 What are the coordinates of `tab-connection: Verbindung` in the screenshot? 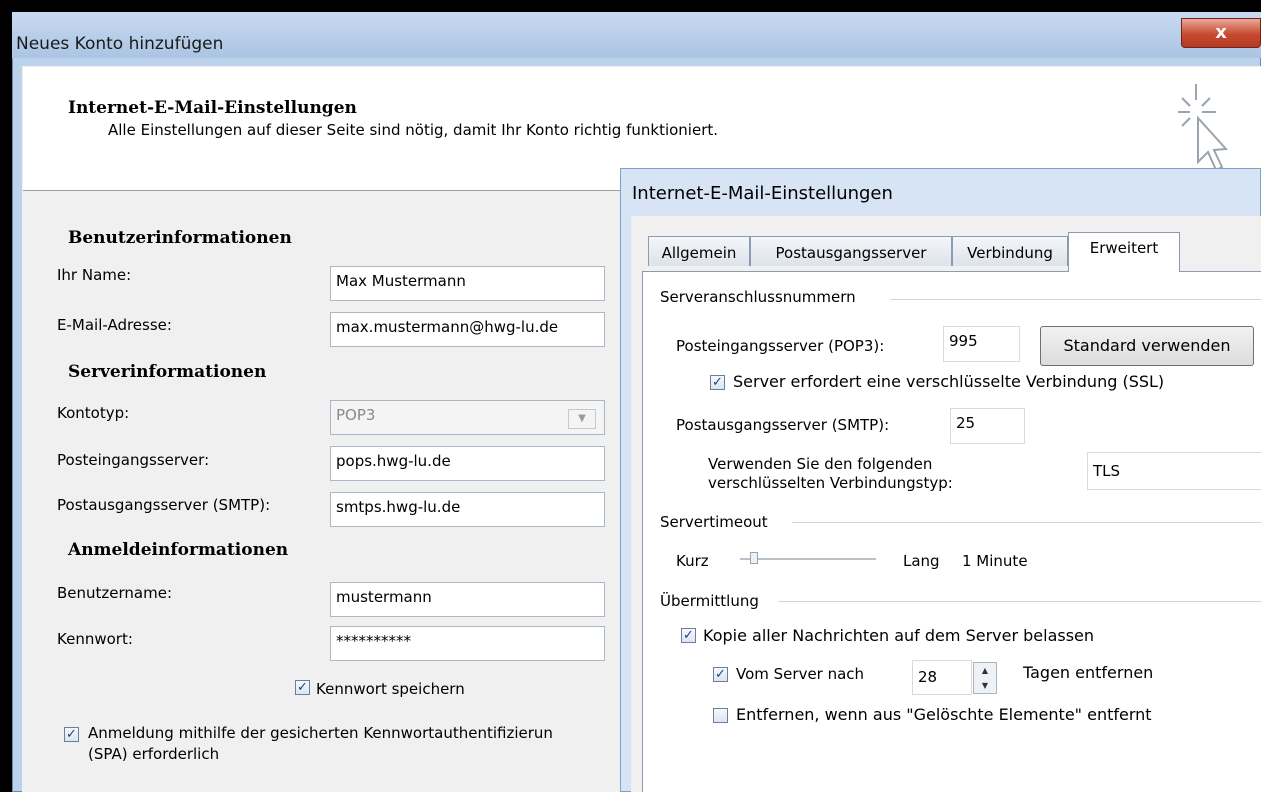 It's located at (1010, 251).